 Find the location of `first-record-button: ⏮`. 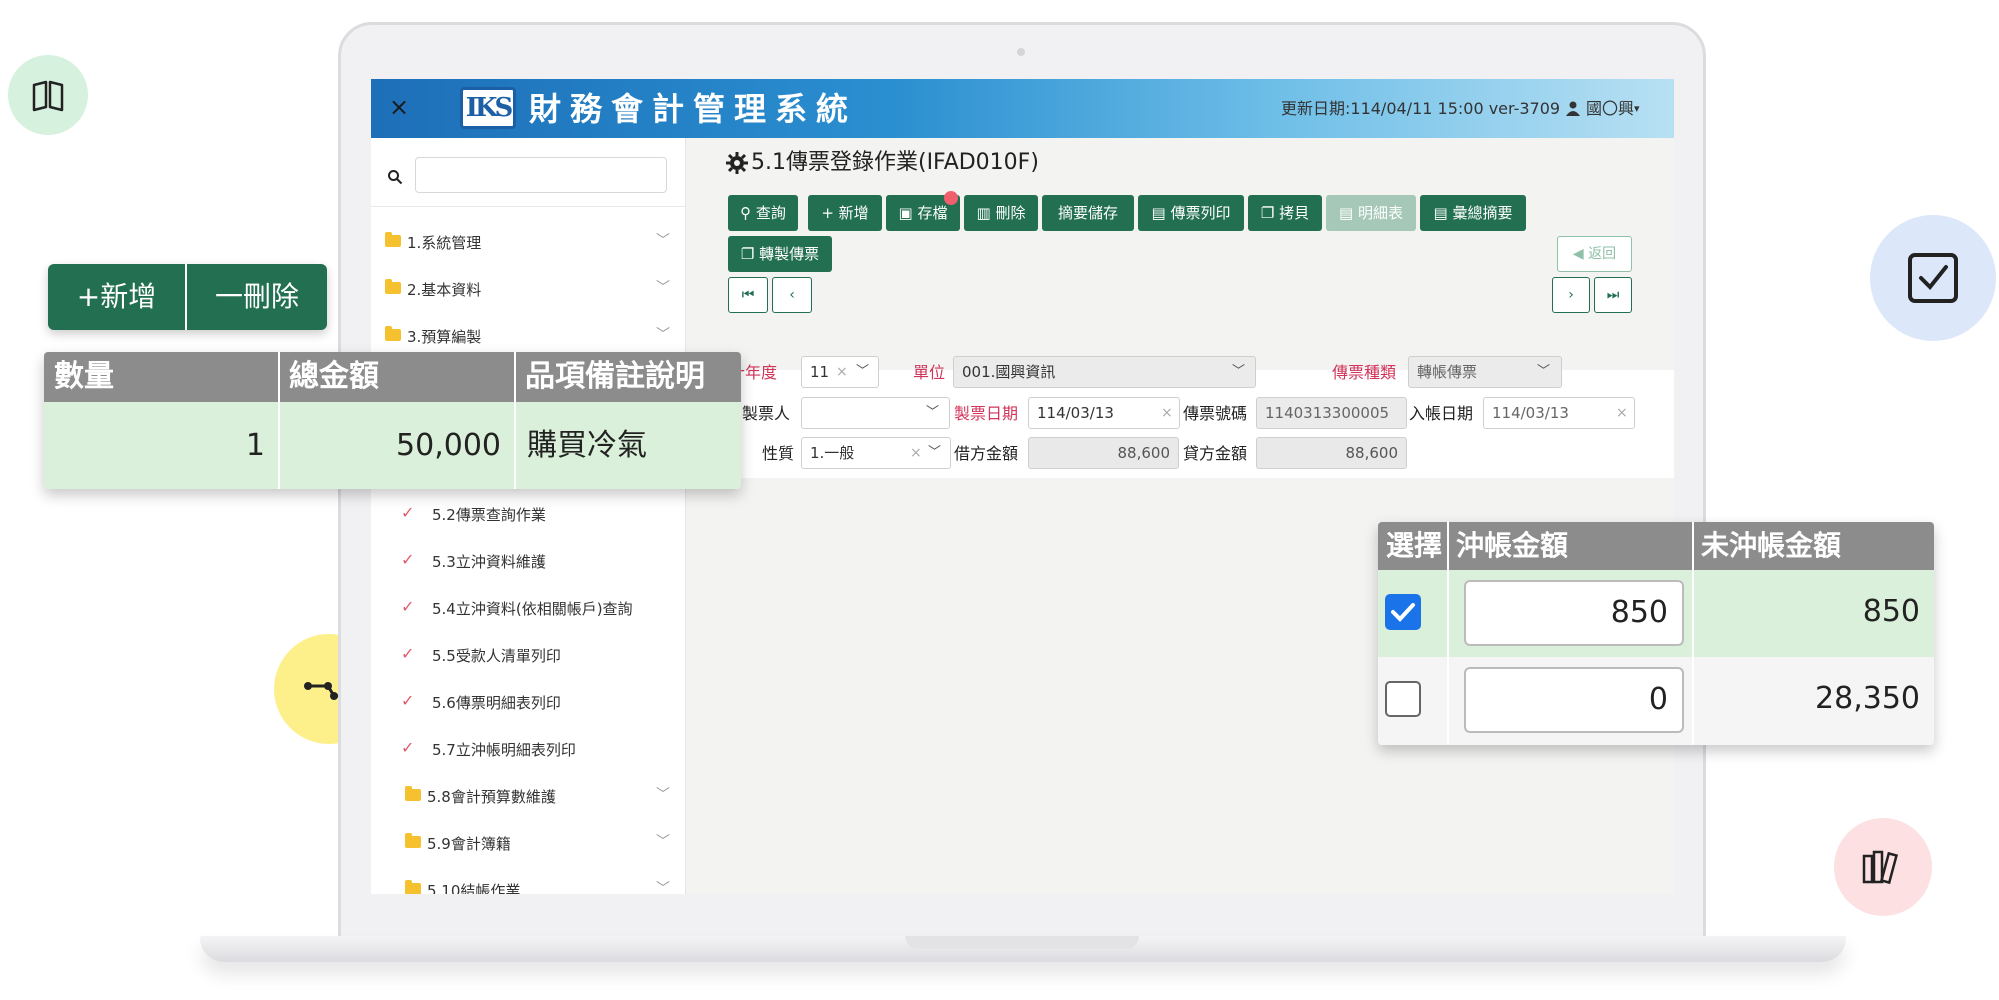

first-record-button: ⏮ is located at coordinates (748, 295).